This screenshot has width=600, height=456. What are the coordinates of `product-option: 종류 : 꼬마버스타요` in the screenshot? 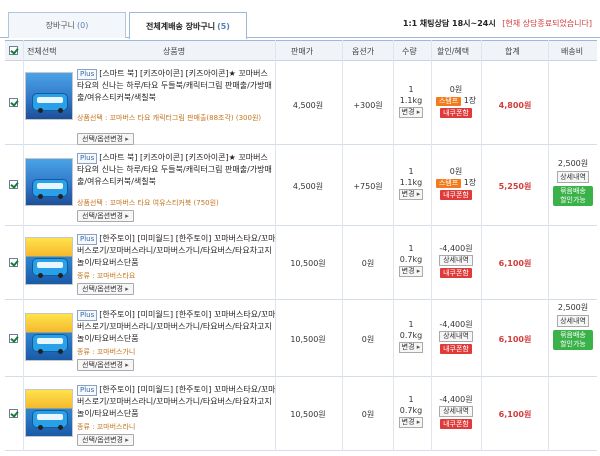 It's located at (106, 276).